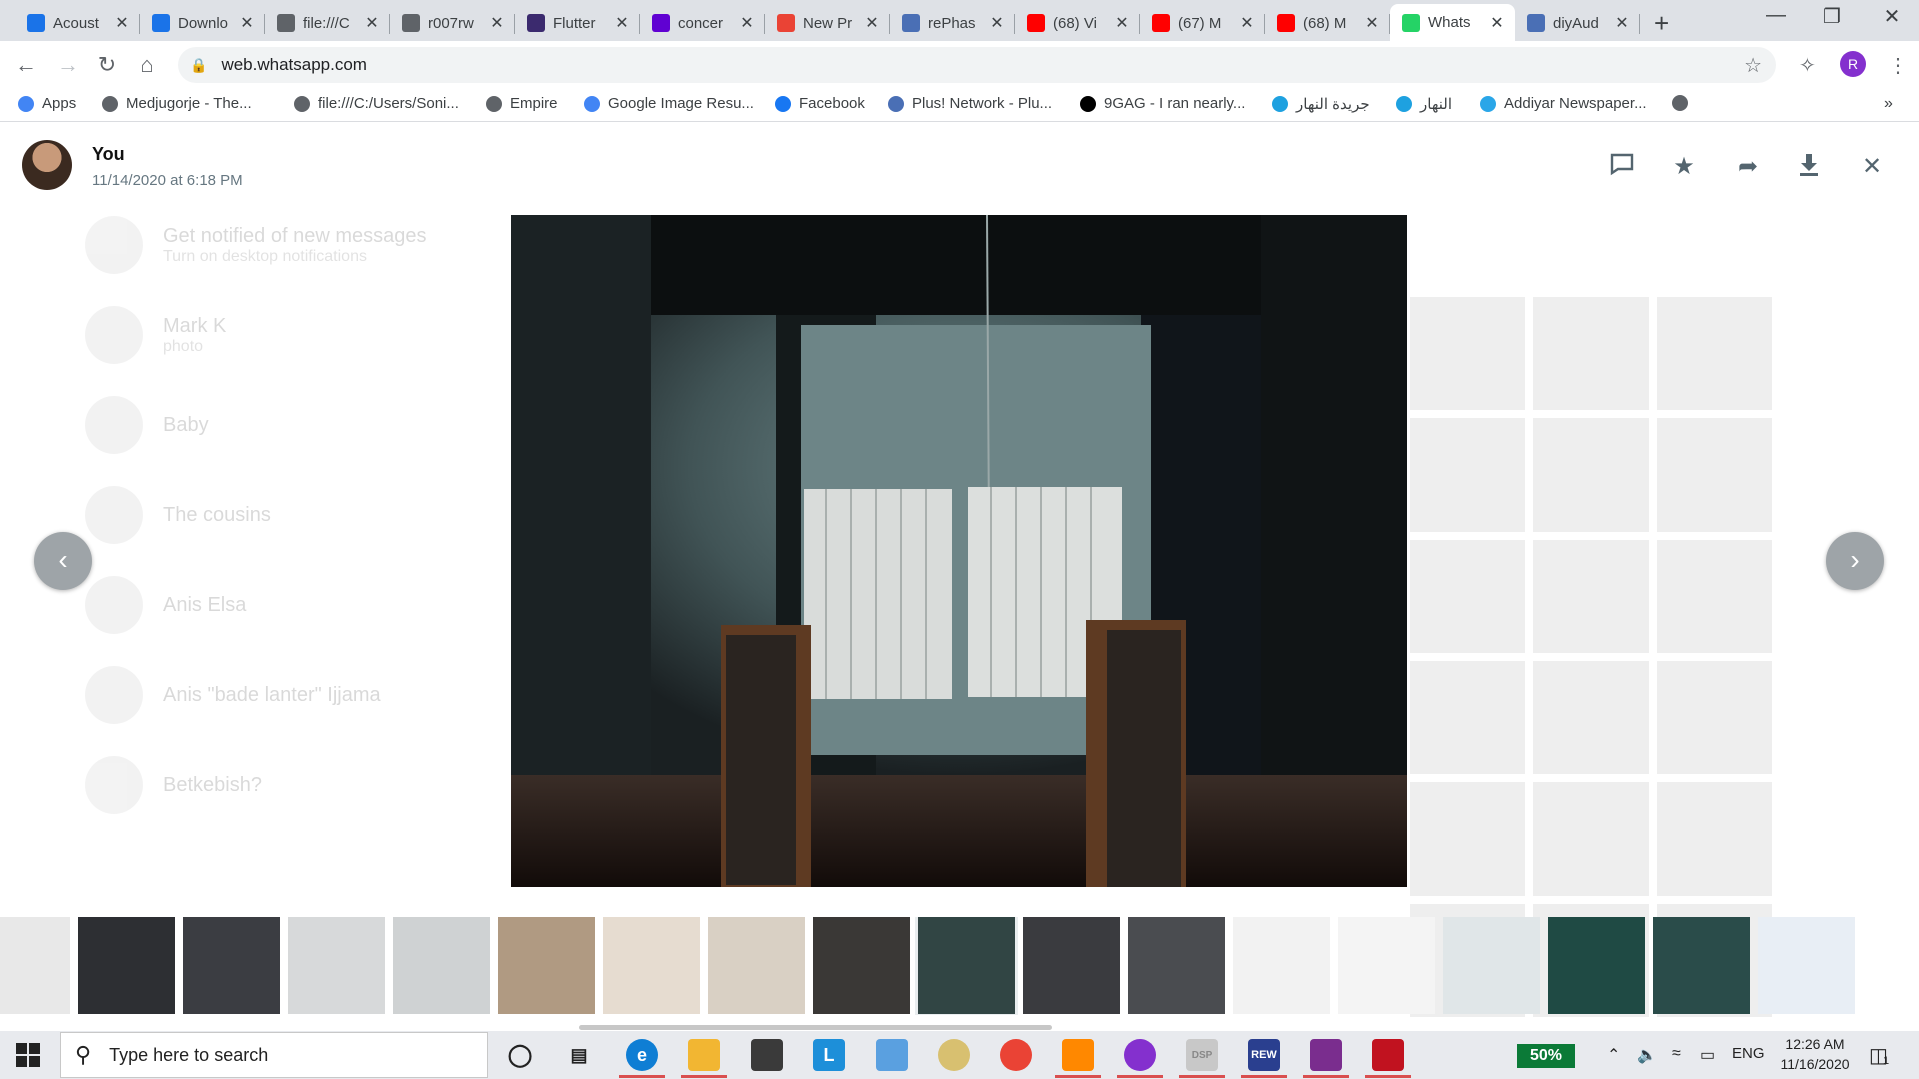 The height and width of the screenshot is (1079, 1919). What do you see at coordinates (1264, 1055) in the screenshot?
I see `rew-app-icon: REW` at bounding box center [1264, 1055].